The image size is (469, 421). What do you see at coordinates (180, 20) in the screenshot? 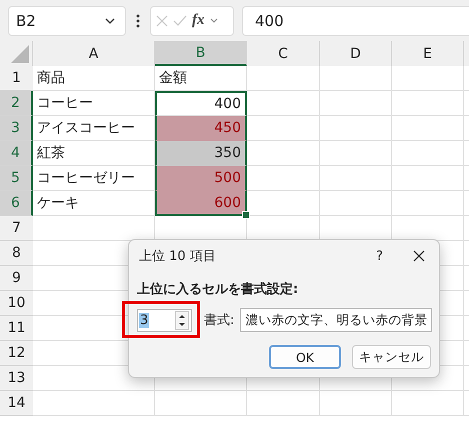
I see `check-icon` at bounding box center [180, 20].